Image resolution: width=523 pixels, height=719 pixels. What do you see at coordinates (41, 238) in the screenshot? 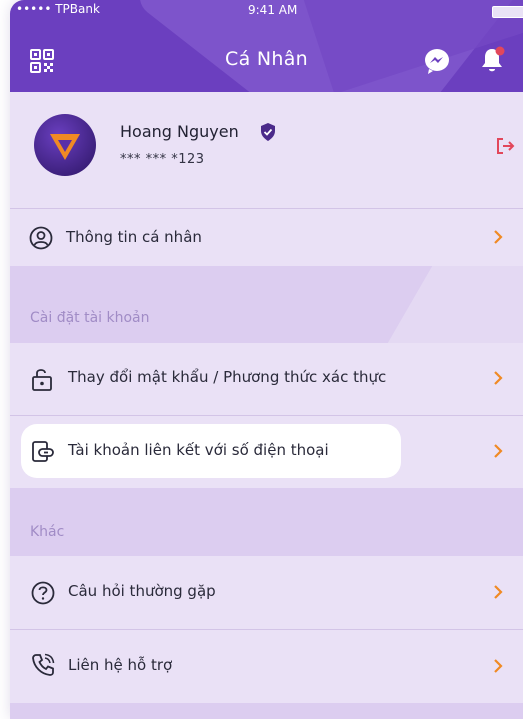
I see `user-circle-icon` at bounding box center [41, 238].